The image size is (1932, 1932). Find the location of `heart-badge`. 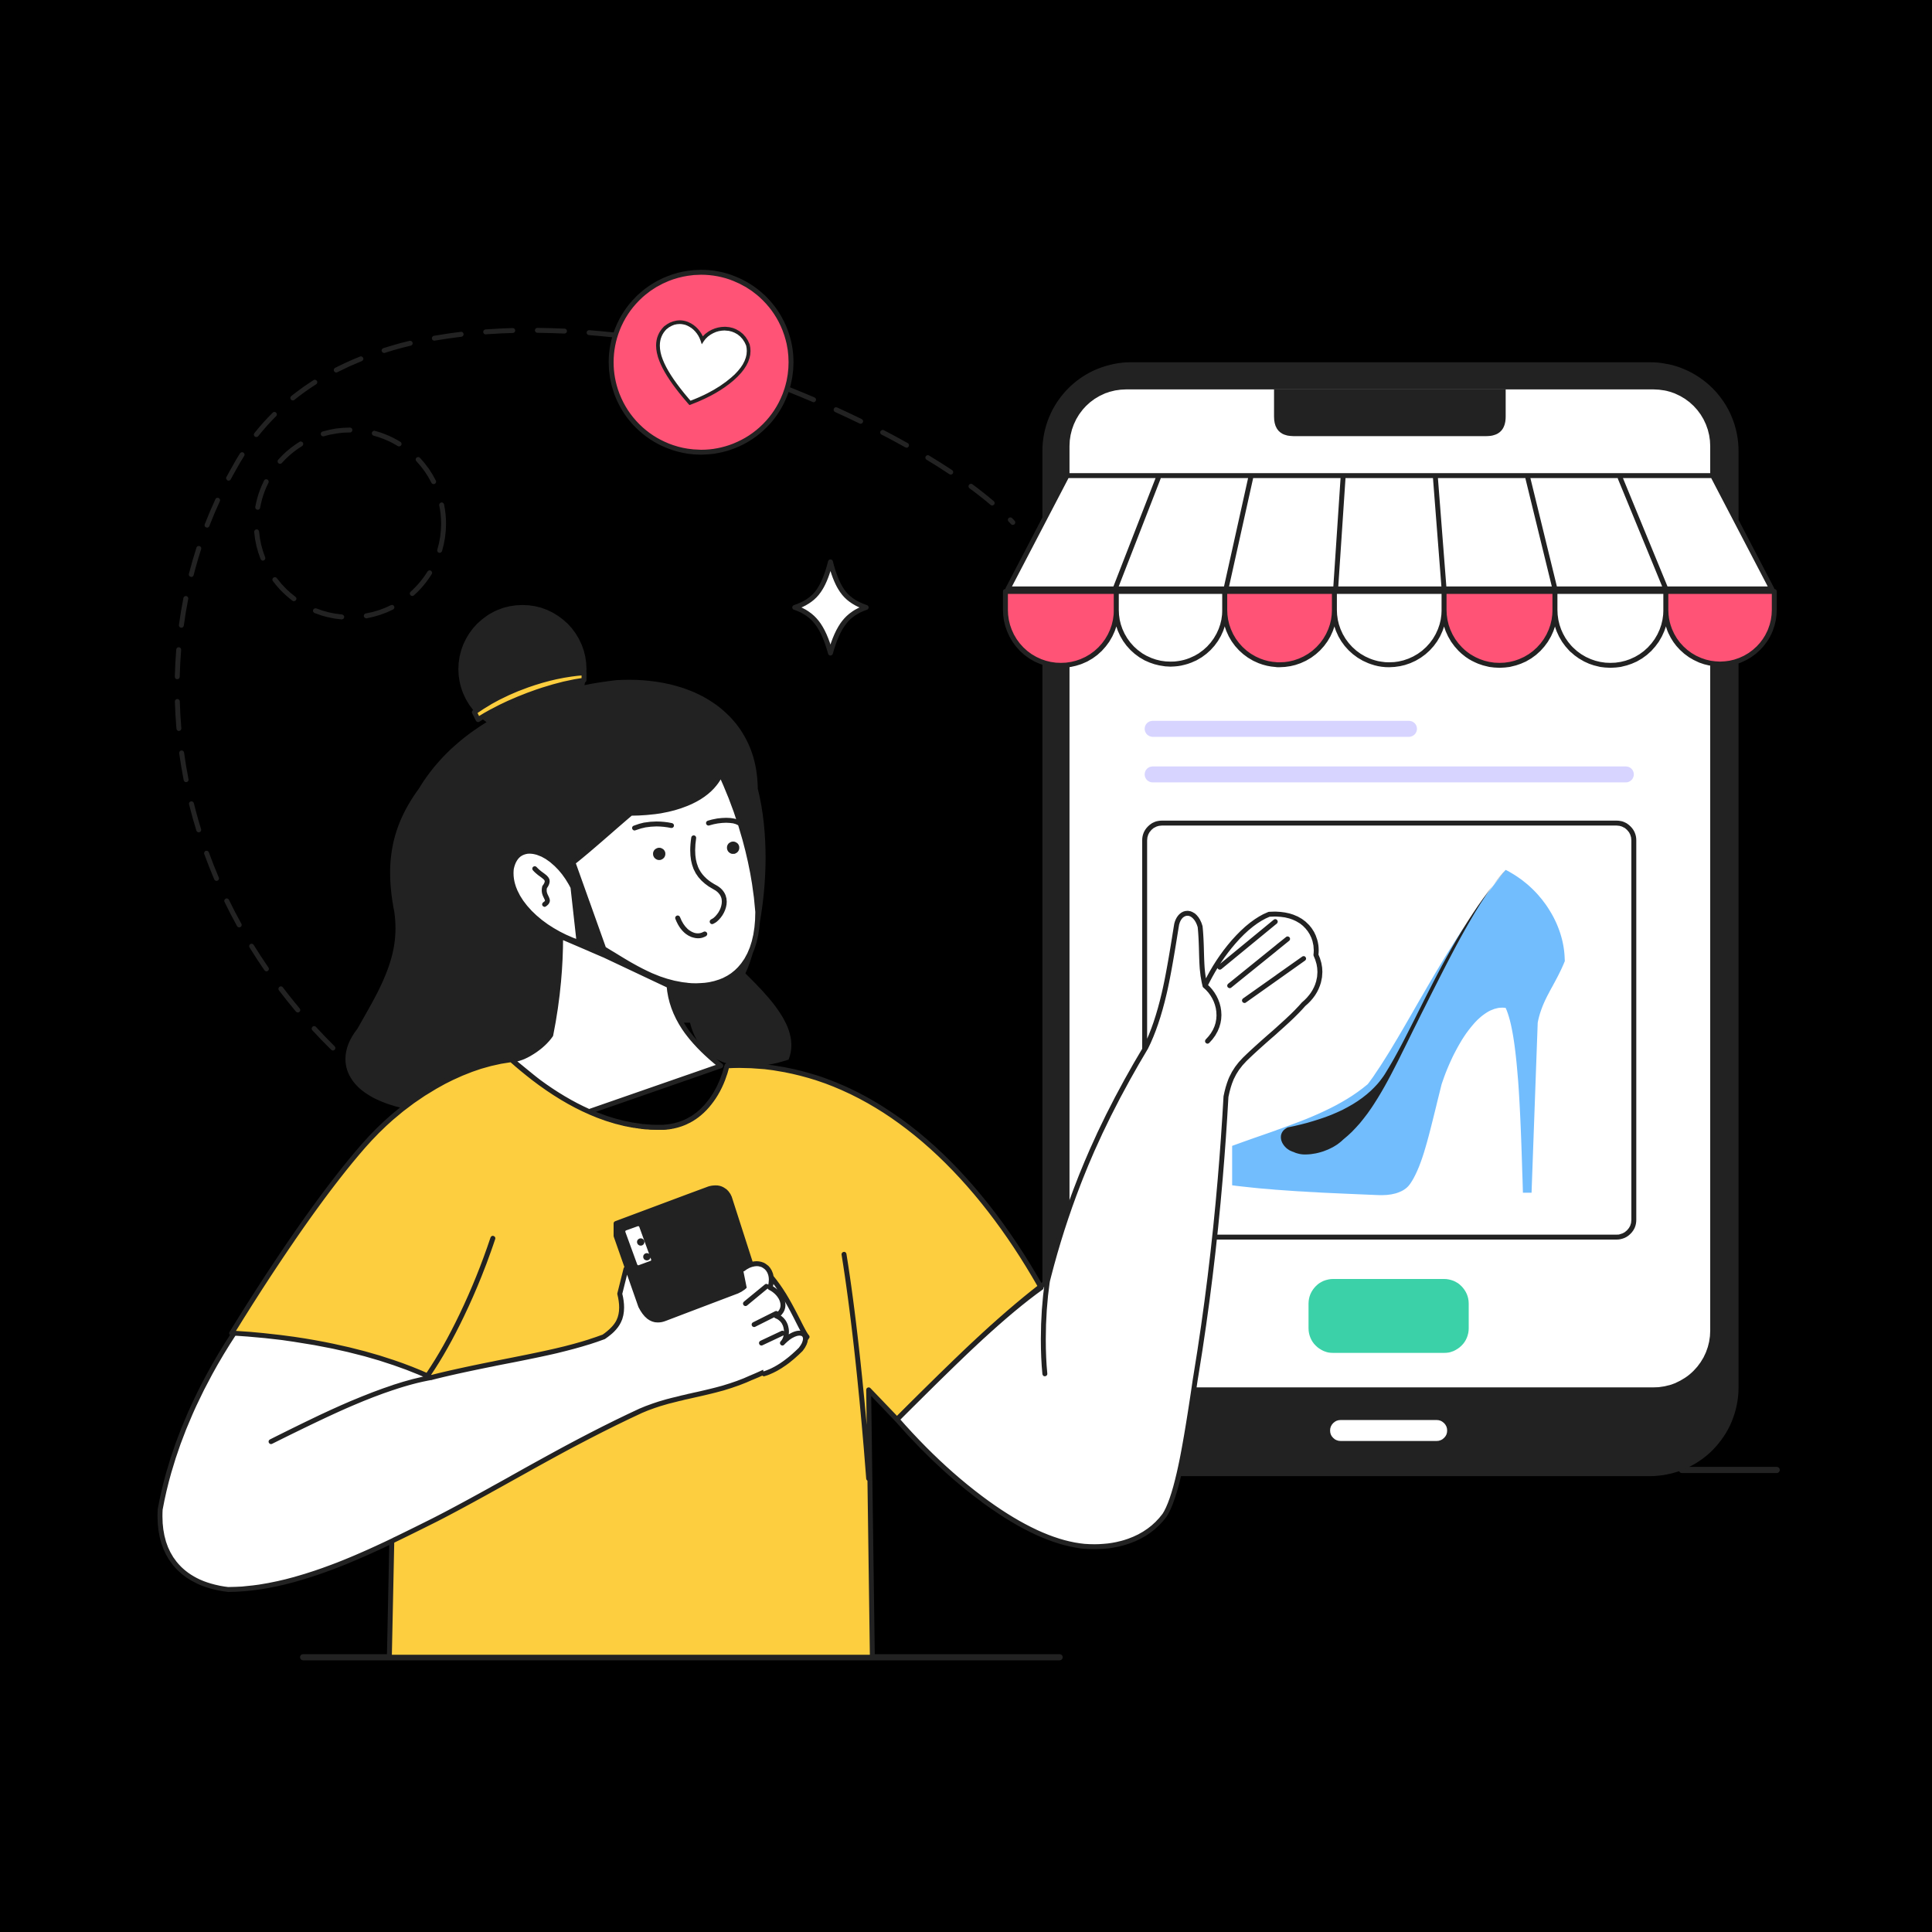

heart-badge is located at coordinates (701, 362).